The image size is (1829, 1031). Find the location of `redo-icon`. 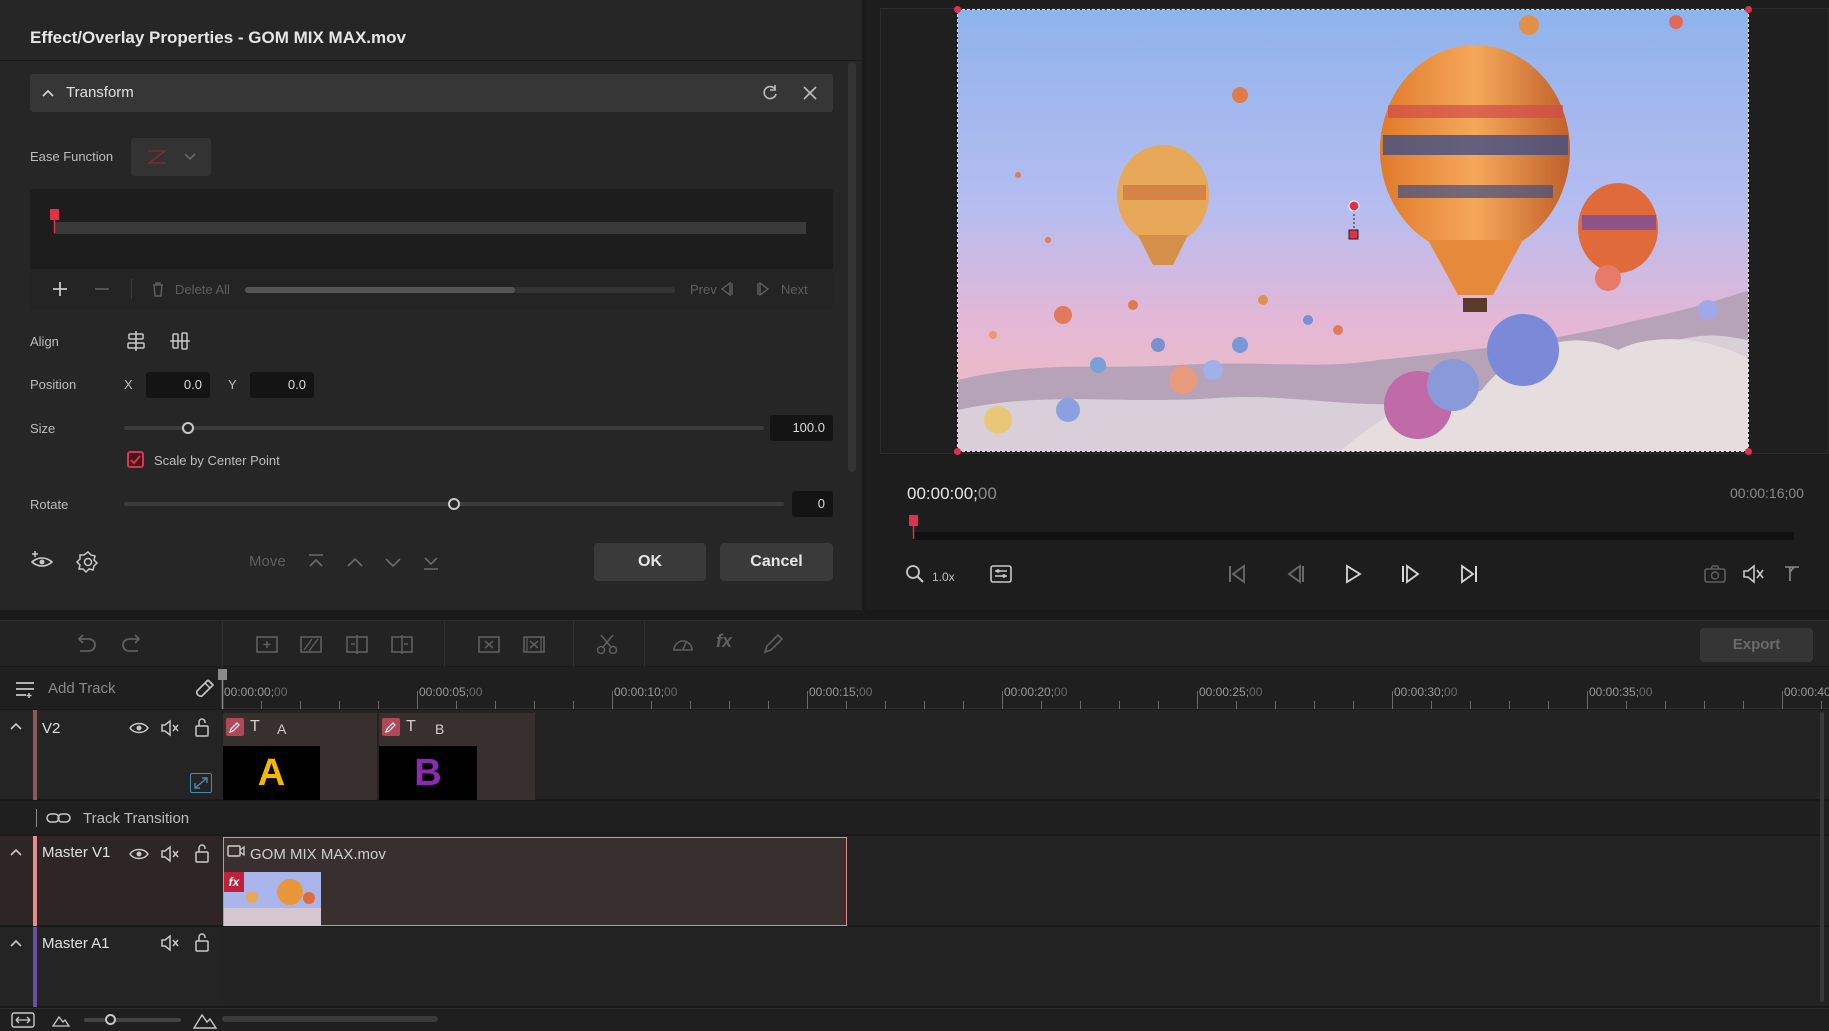

redo-icon is located at coordinates (132, 644).